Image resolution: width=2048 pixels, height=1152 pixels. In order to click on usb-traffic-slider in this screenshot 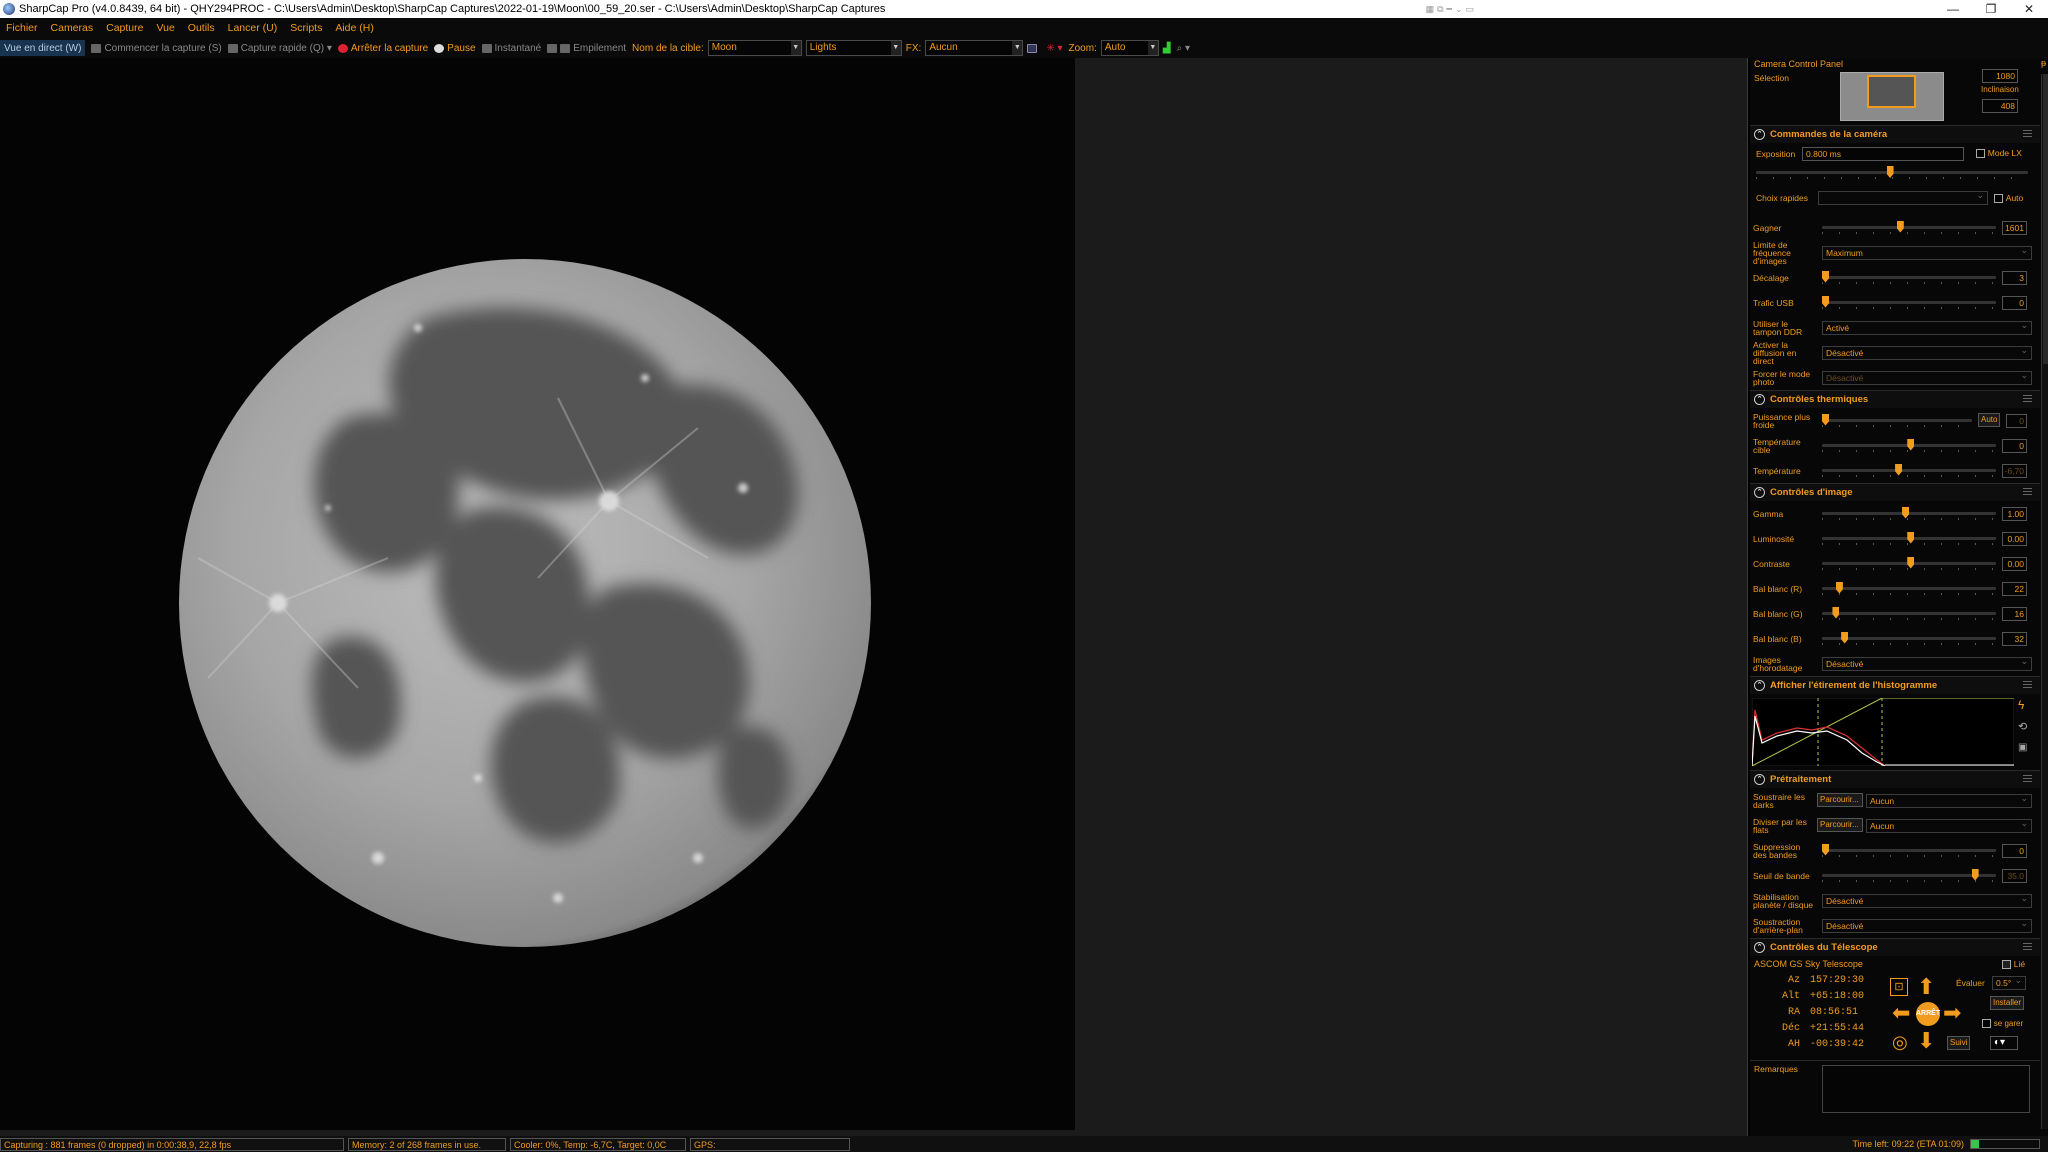, I will do `click(1909, 302)`.